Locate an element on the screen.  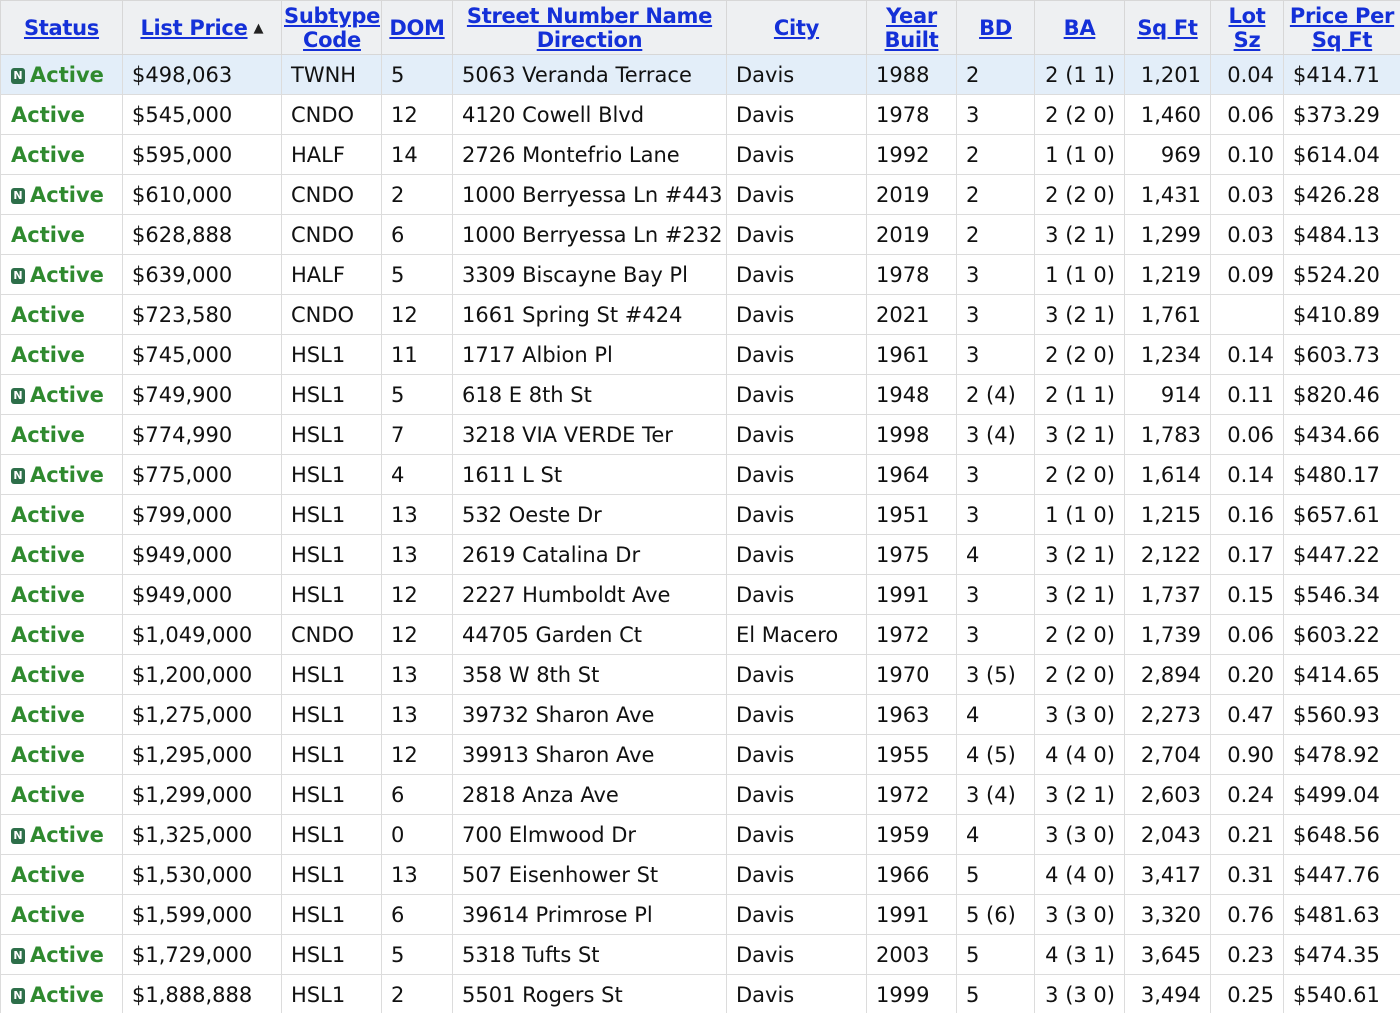
dom-cell: 12 is located at coordinates (417, 594).